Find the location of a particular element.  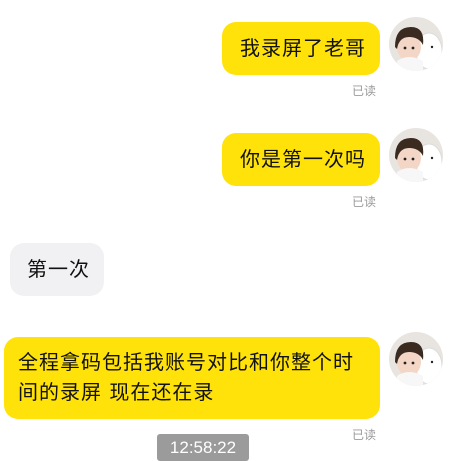

chat-bubble-outgoing: 我录屏了老哥 is located at coordinates (301, 48).